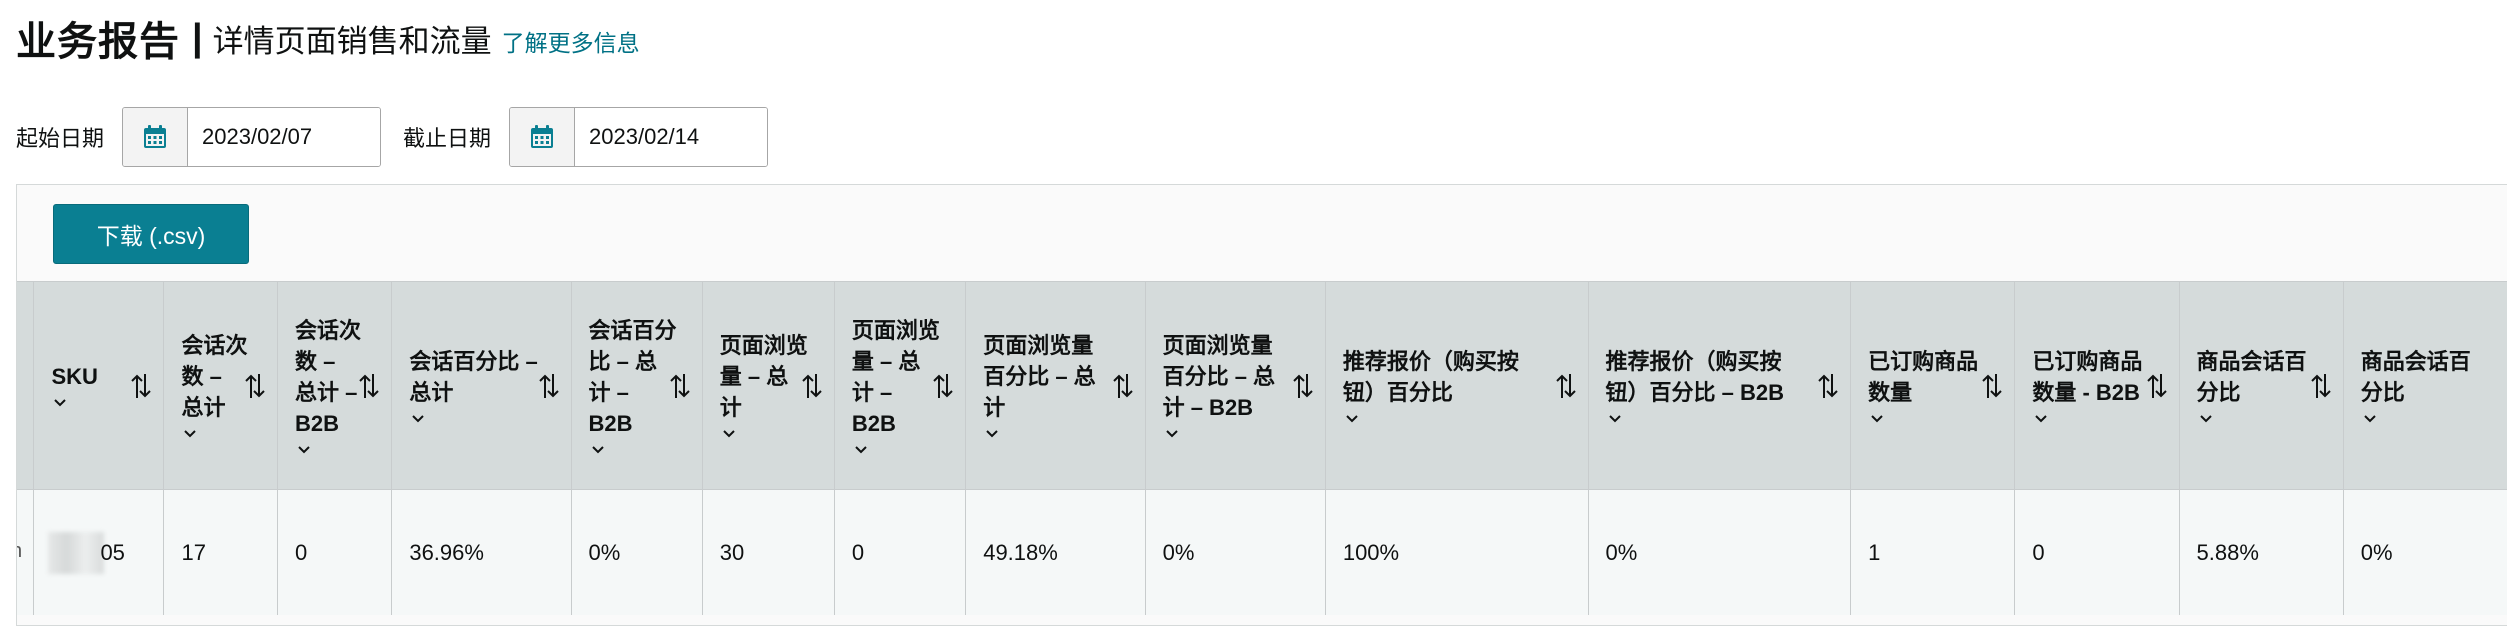 This screenshot has height=626, width=2507. What do you see at coordinates (112, 552) in the screenshot?
I see `sku-suffix: 05` at bounding box center [112, 552].